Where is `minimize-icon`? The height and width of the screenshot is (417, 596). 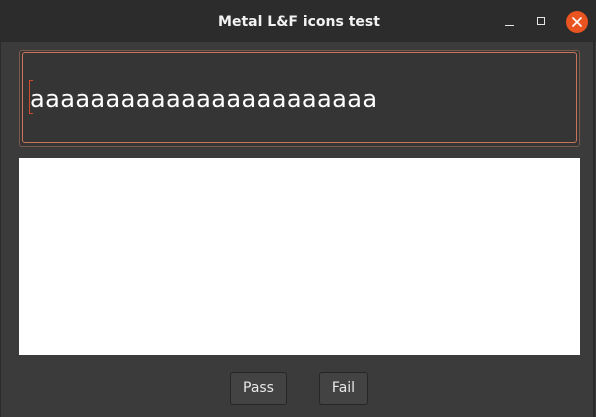 minimize-icon is located at coordinates (509, 25).